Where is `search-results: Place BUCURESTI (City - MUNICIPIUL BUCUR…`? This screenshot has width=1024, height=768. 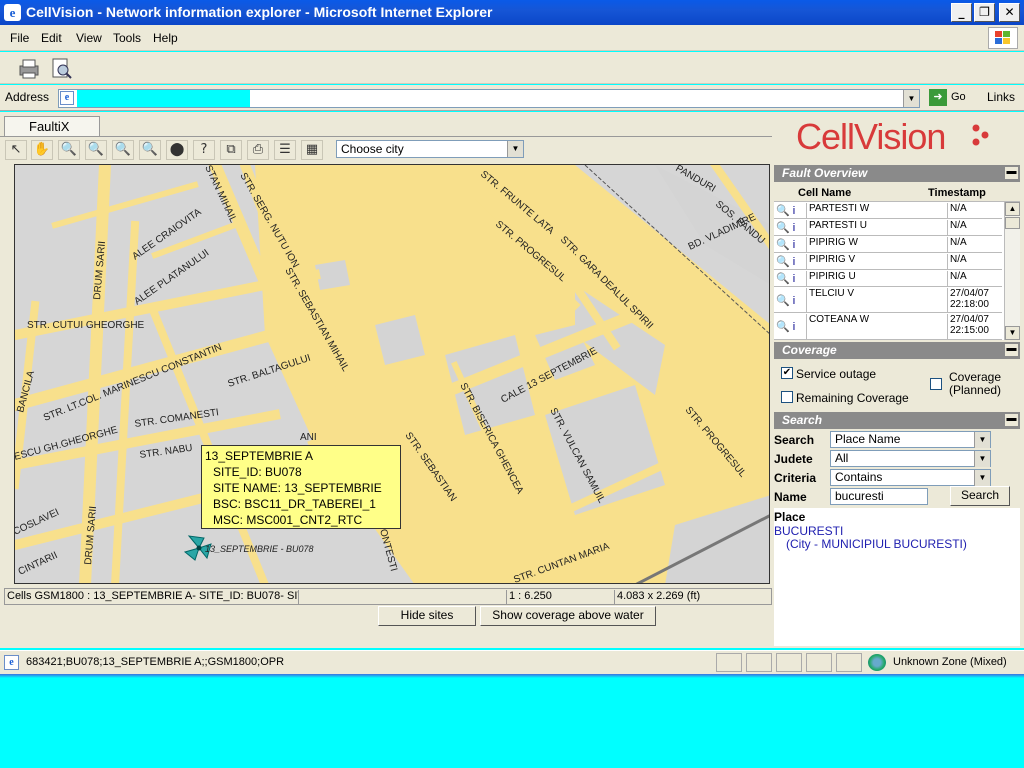 search-results: Place BUCURESTI (City - MUNICIPIUL BUCUR… is located at coordinates (897, 577).